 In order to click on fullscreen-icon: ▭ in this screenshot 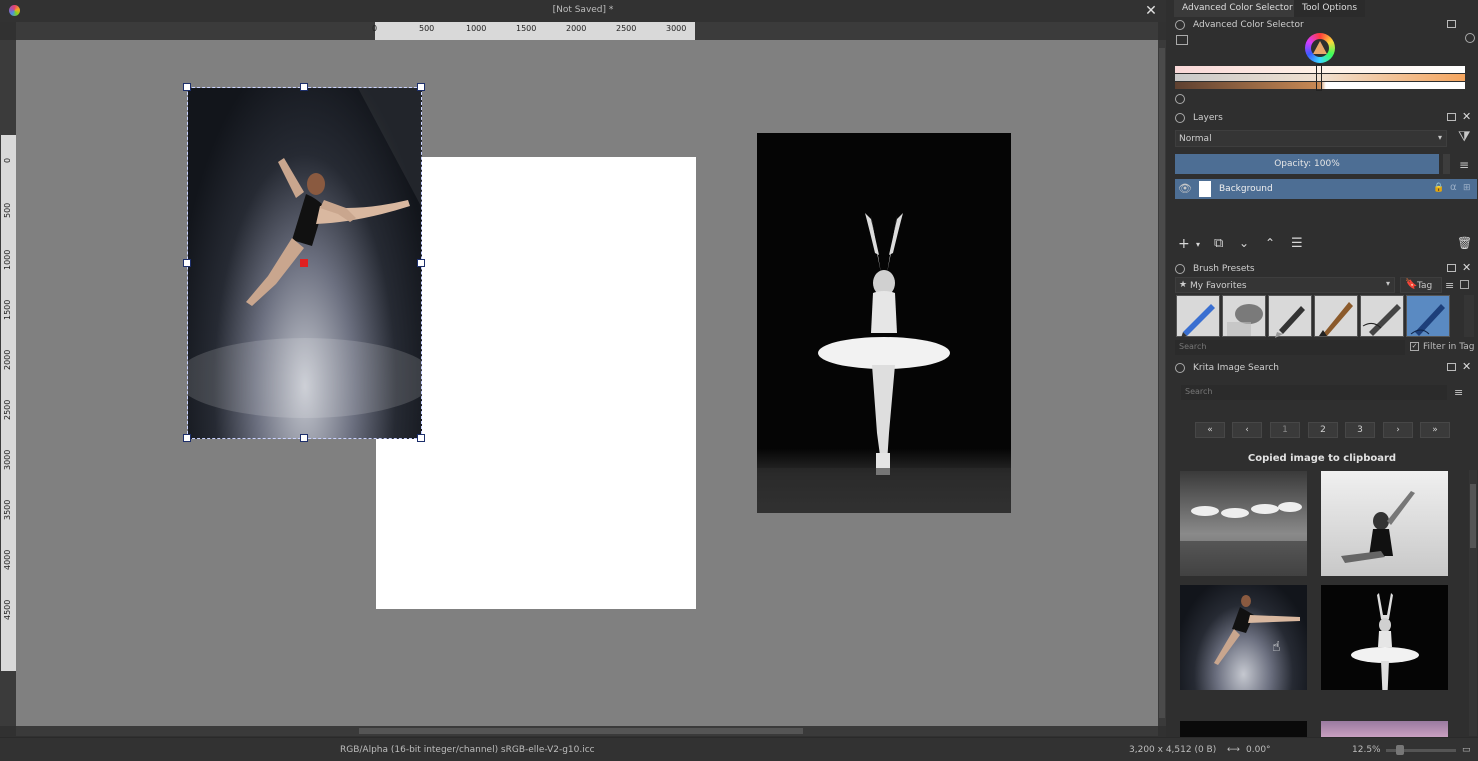, I will do `click(1466, 750)`.